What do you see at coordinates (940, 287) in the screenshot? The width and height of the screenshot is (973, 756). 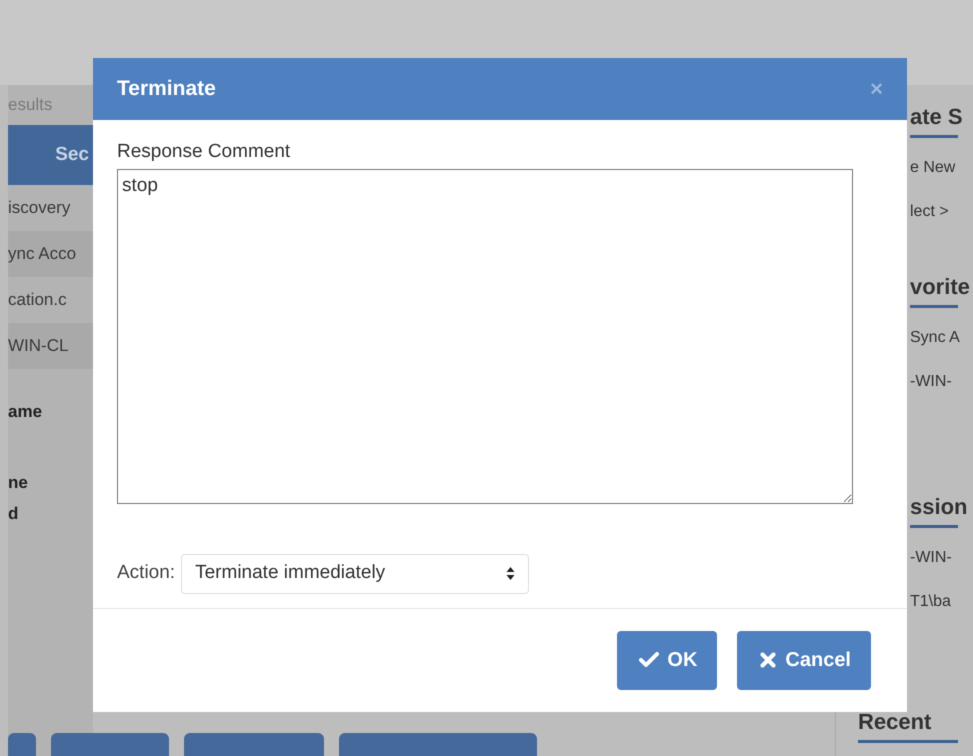 I see `section-heading: vorite` at bounding box center [940, 287].